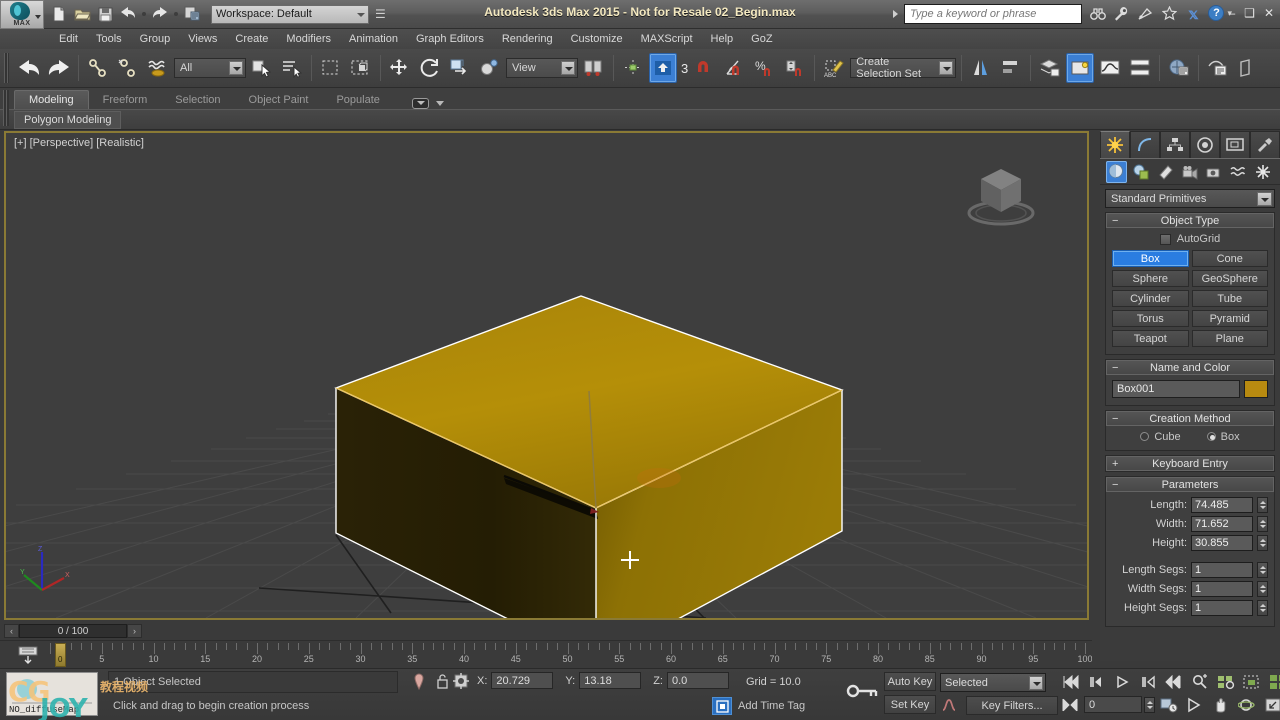 The image size is (1280, 720). I want to click on key-mode-combo: Selected, so click(993, 682).